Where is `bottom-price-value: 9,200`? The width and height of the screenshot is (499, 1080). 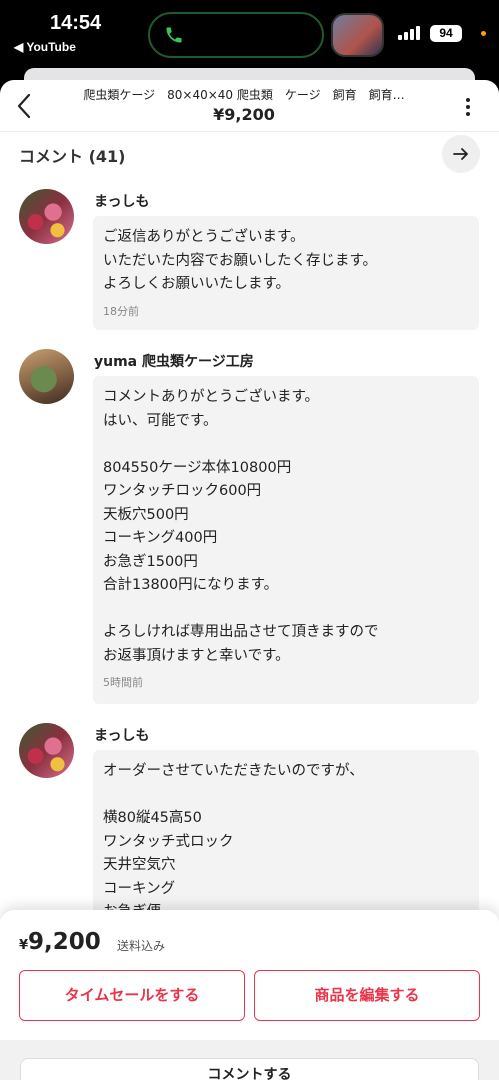
bottom-price-value: 9,200 is located at coordinates (64, 942).